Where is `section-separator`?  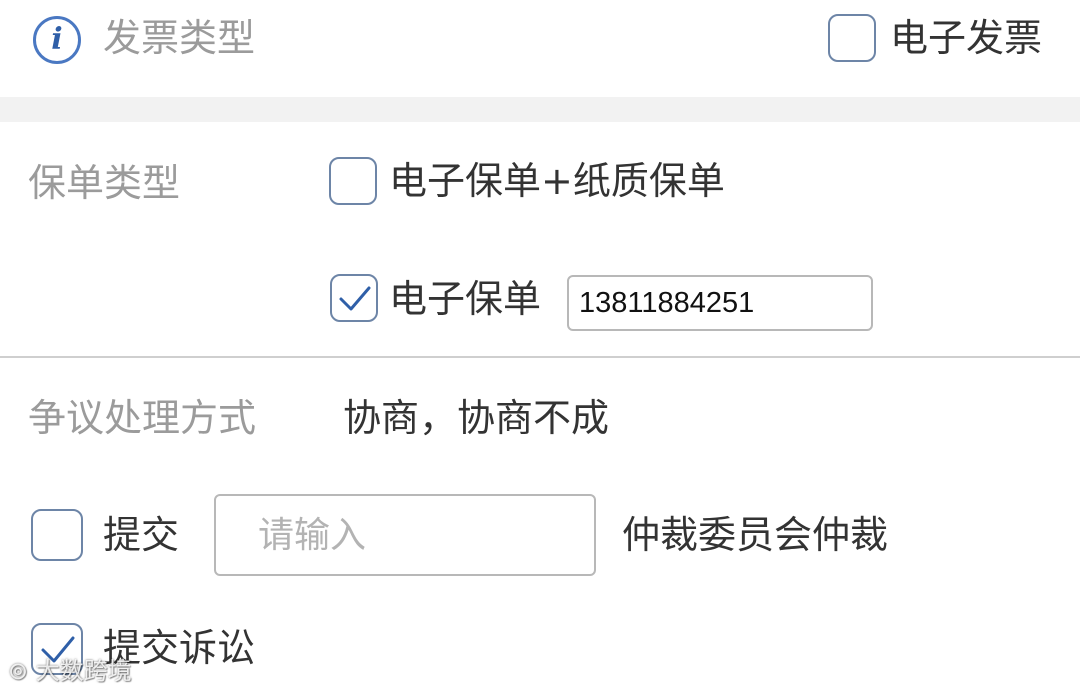 section-separator is located at coordinates (540, 109).